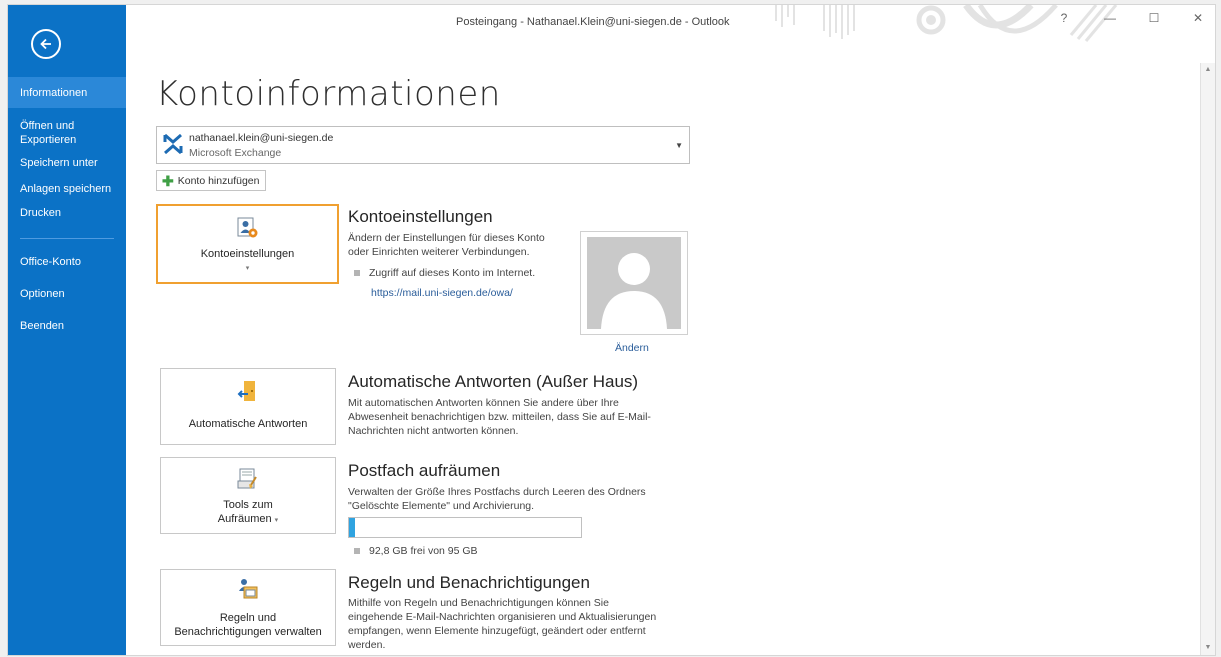 The image size is (1221, 657). I want to click on nav-item-optionen: Optionen, so click(67, 294).